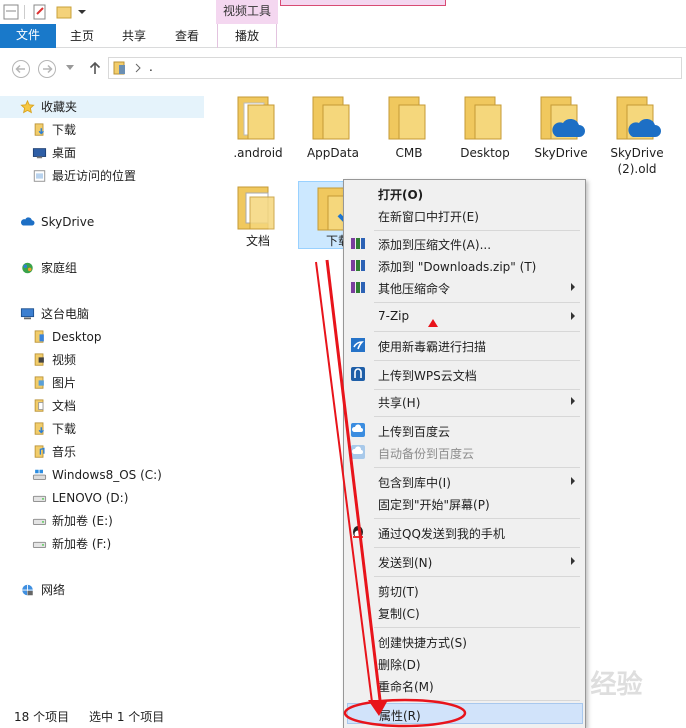 Image resolution: width=686 pixels, height=728 pixels. Describe the element at coordinates (405, 713) in the screenshot. I see `annotation-ellipse` at that location.